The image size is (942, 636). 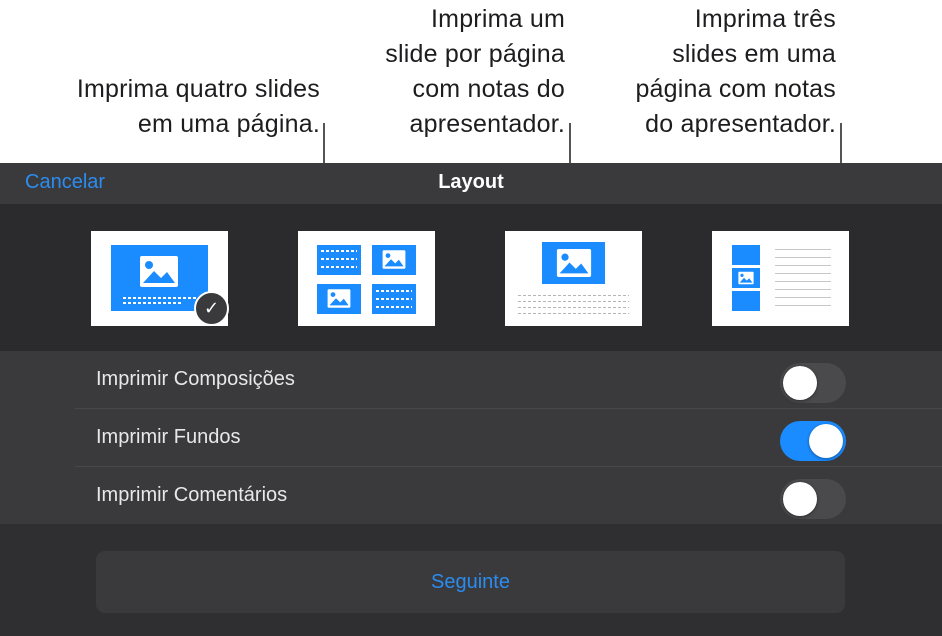 I want to click on option-row-print-comments: Imprimir Comentários, so click(x=508, y=495).